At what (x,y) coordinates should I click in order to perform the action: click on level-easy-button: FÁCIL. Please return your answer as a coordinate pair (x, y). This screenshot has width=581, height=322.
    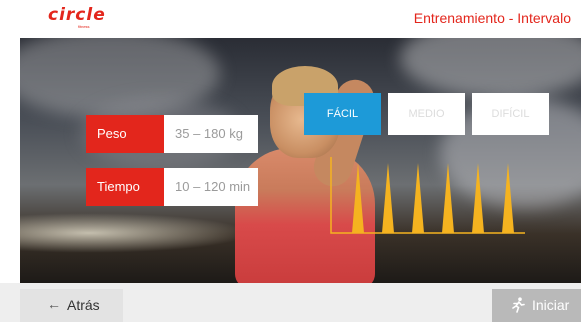
    Looking at the image, I should click on (342, 114).